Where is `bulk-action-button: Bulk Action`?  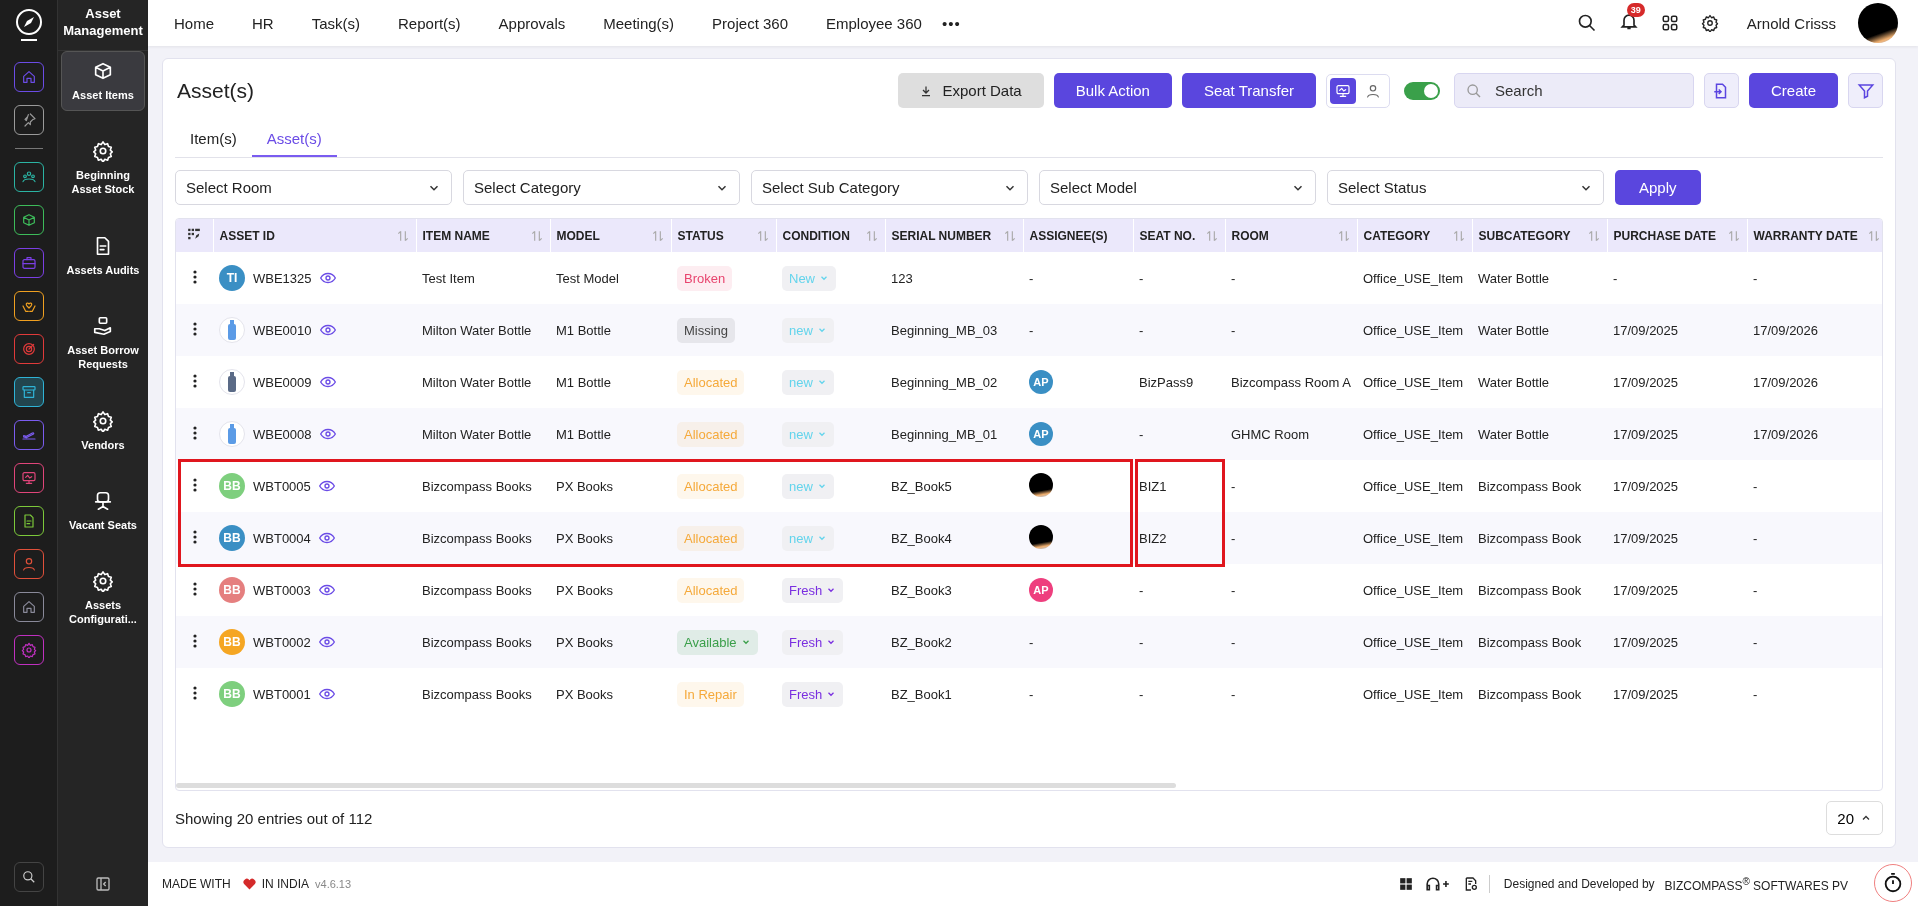
bulk-action-button: Bulk Action is located at coordinates (1112, 90).